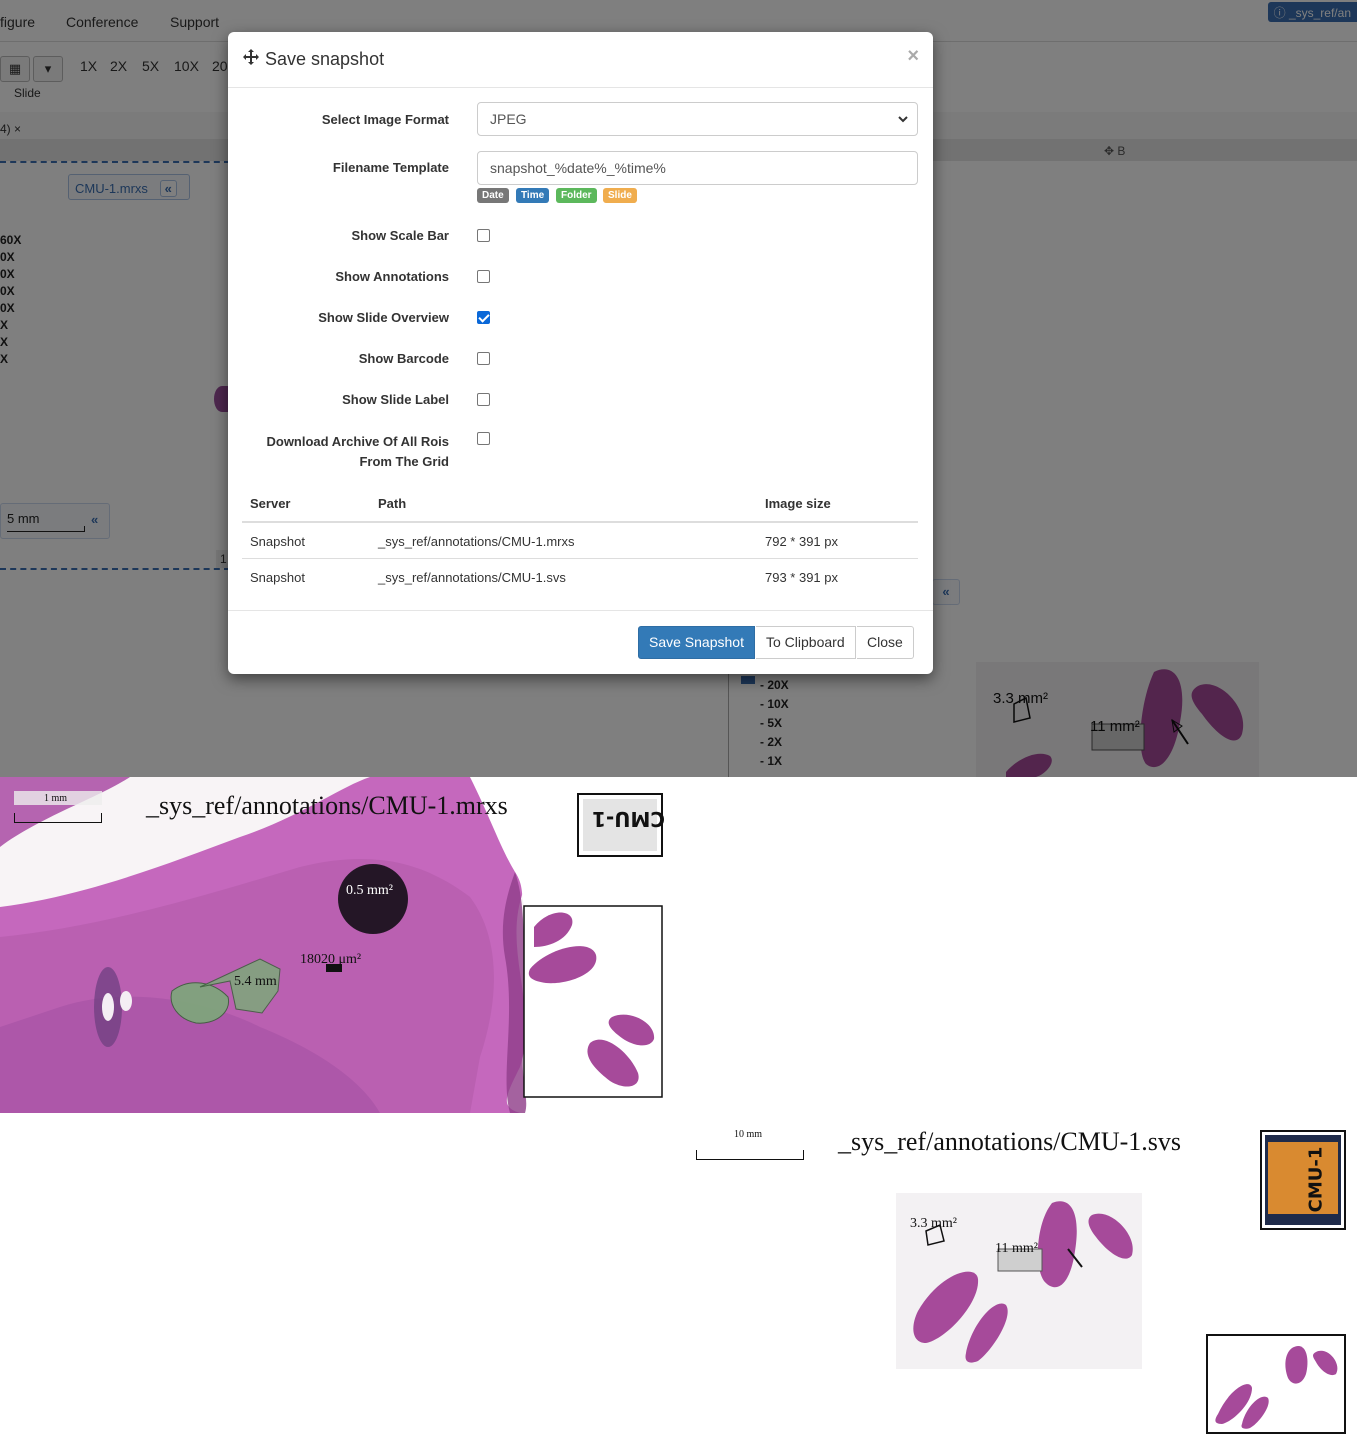 The height and width of the screenshot is (1434, 1357). Describe the element at coordinates (629, 819) in the screenshot. I see `snapshot1-label-text: CMU-1` at that location.